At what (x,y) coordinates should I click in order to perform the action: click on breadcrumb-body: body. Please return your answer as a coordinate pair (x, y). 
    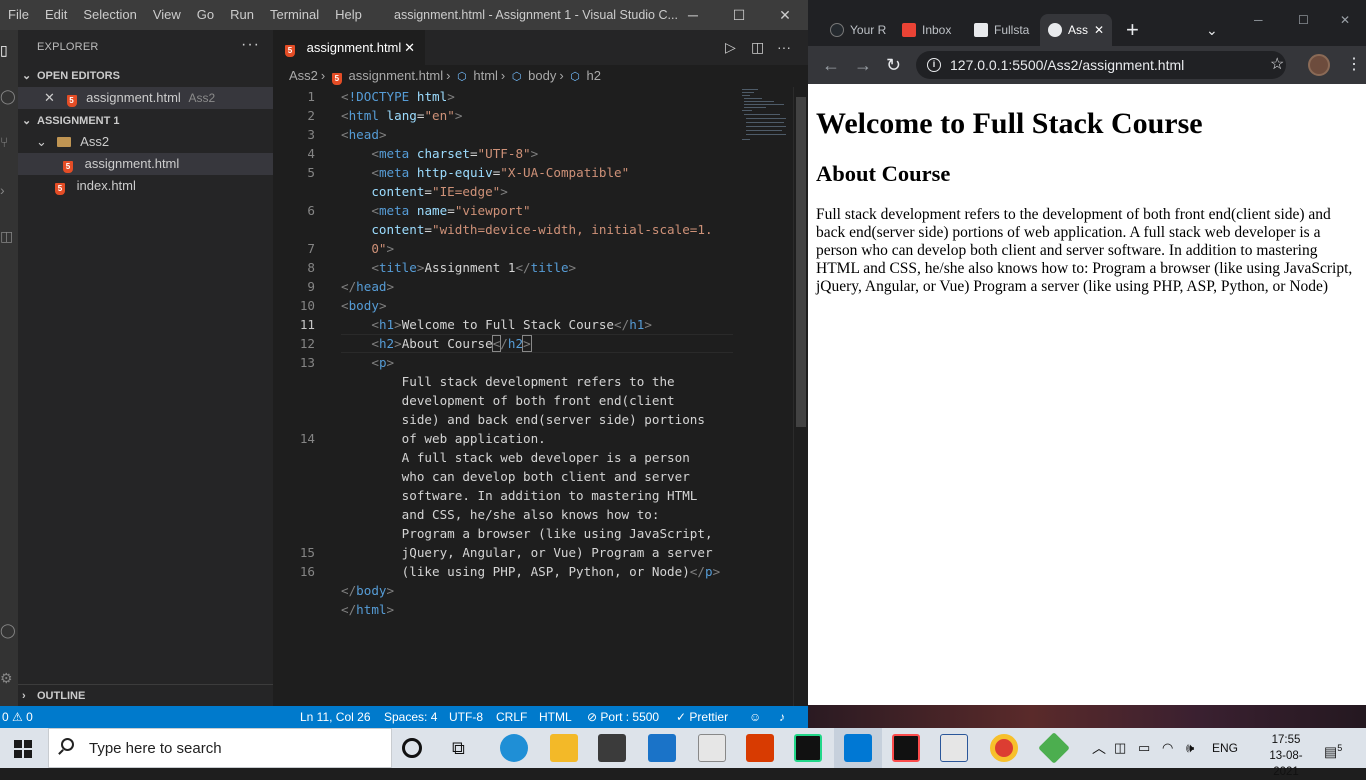
    Looking at the image, I should click on (542, 75).